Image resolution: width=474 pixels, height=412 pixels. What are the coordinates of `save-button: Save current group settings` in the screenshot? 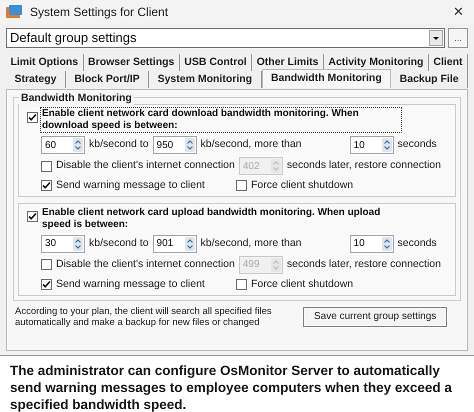 It's located at (375, 316).